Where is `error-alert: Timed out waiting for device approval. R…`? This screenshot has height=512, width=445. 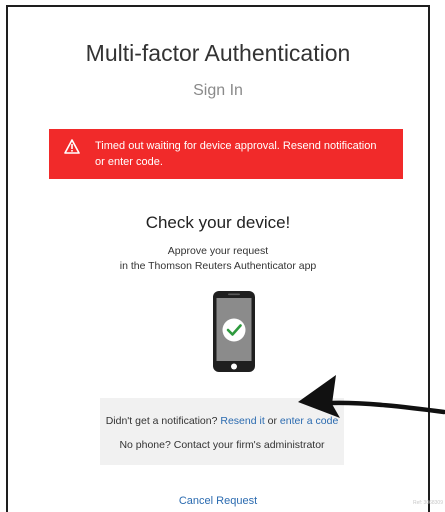
error-alert: Timed out waiting for device approval. R… is located at coordinates (226, 154).